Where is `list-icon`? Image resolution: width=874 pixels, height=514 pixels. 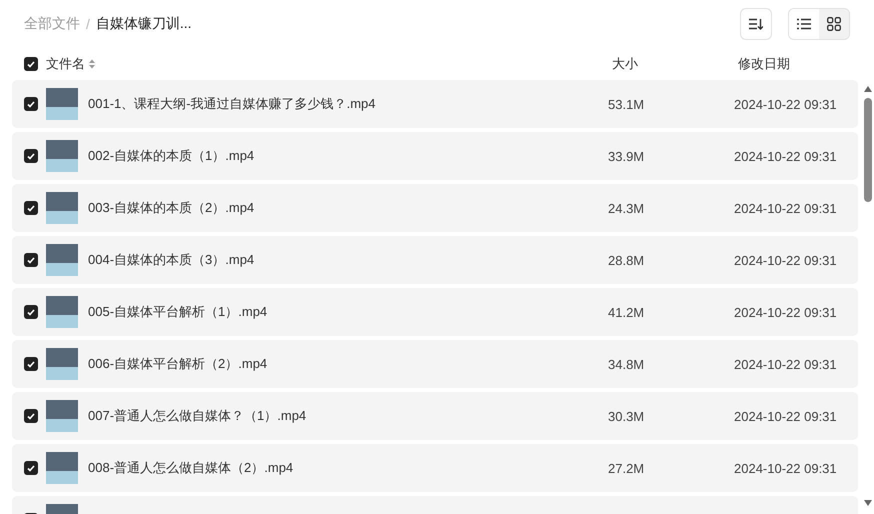
list-icon is located at coordinates (804, 24).